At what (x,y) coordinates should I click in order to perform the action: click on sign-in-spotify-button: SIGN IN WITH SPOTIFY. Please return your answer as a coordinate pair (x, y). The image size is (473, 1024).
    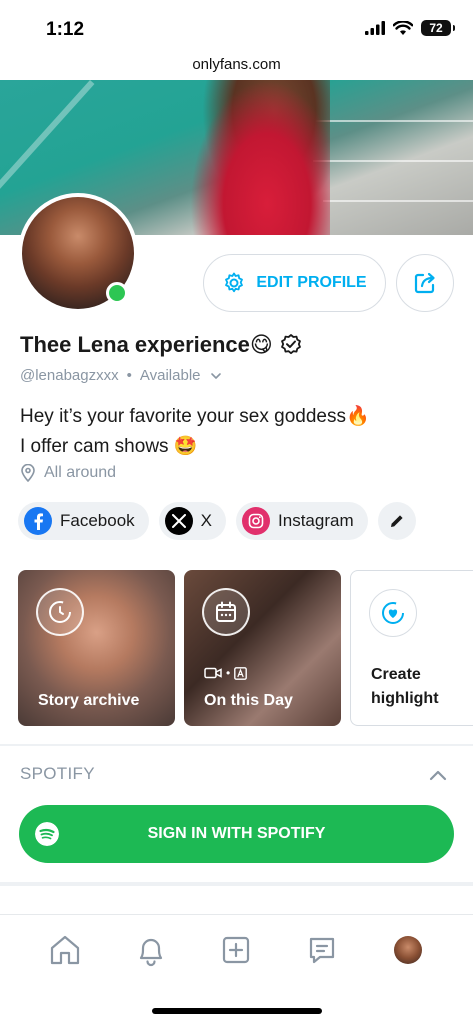
    Looking at the image, I should click on (236, 834).